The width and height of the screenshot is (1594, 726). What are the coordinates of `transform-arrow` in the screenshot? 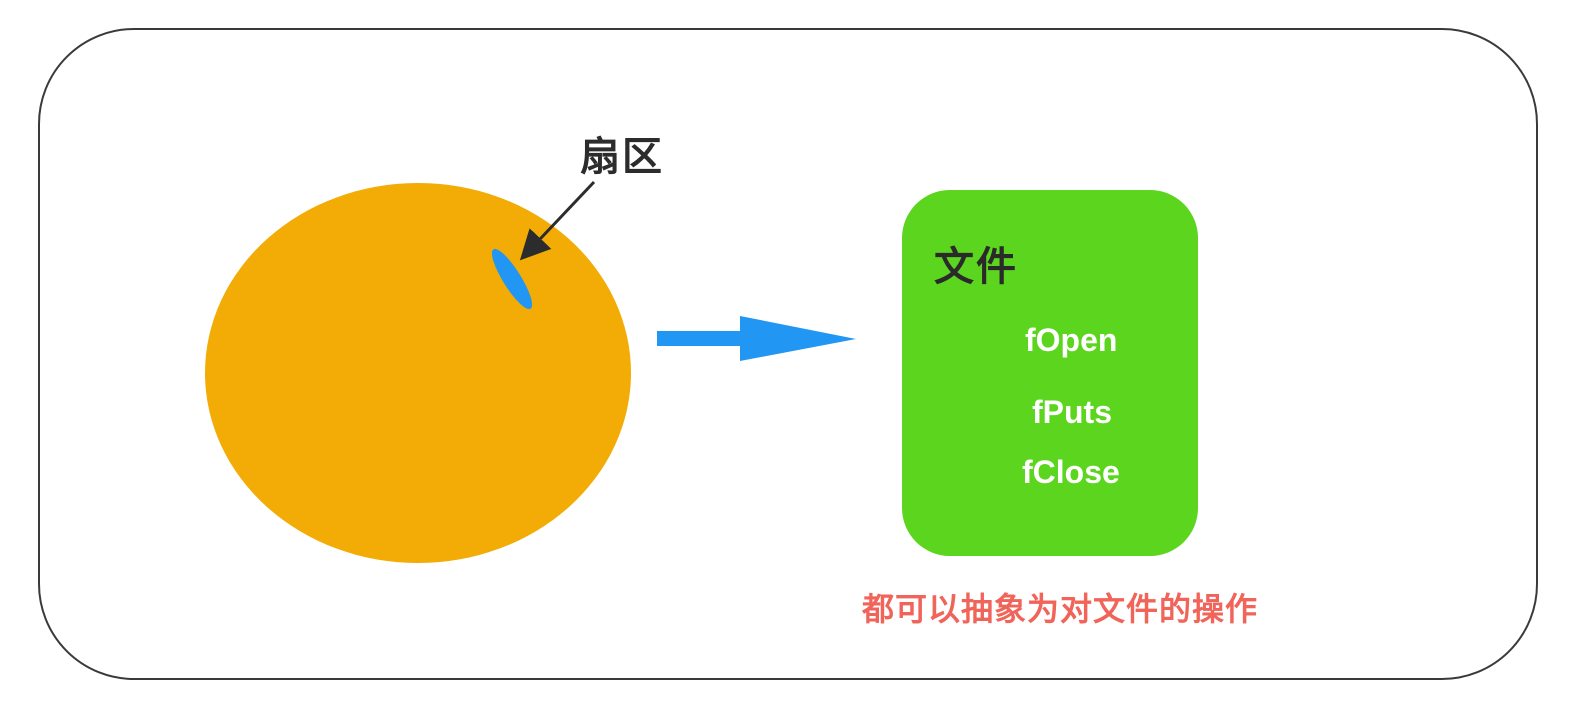 It's located at (756, 338).